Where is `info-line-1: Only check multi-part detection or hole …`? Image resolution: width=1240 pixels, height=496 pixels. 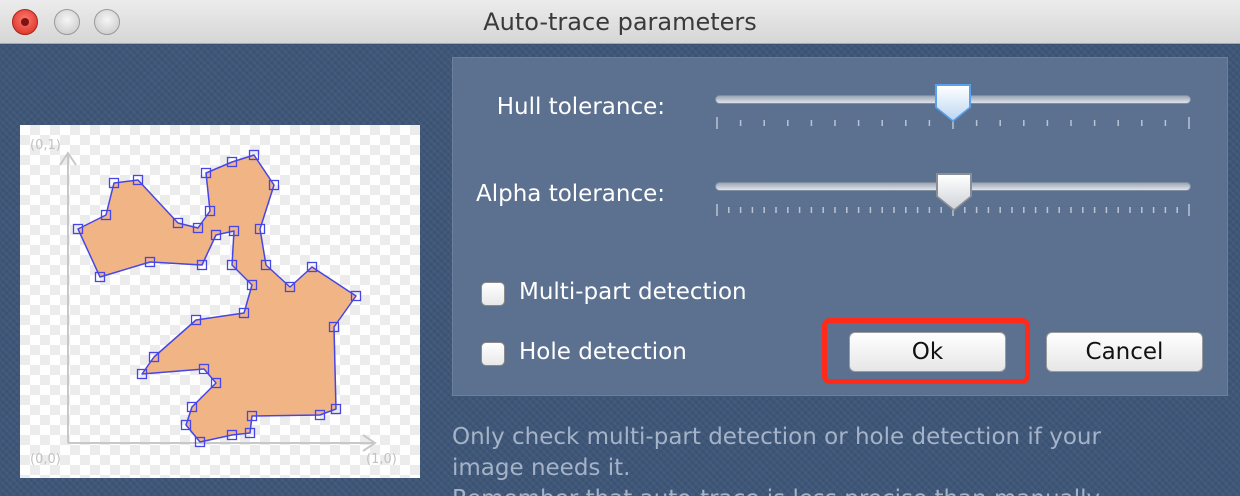 info-line-1: Only check multi-part detection or hole … is located at coordinates (776, 437).